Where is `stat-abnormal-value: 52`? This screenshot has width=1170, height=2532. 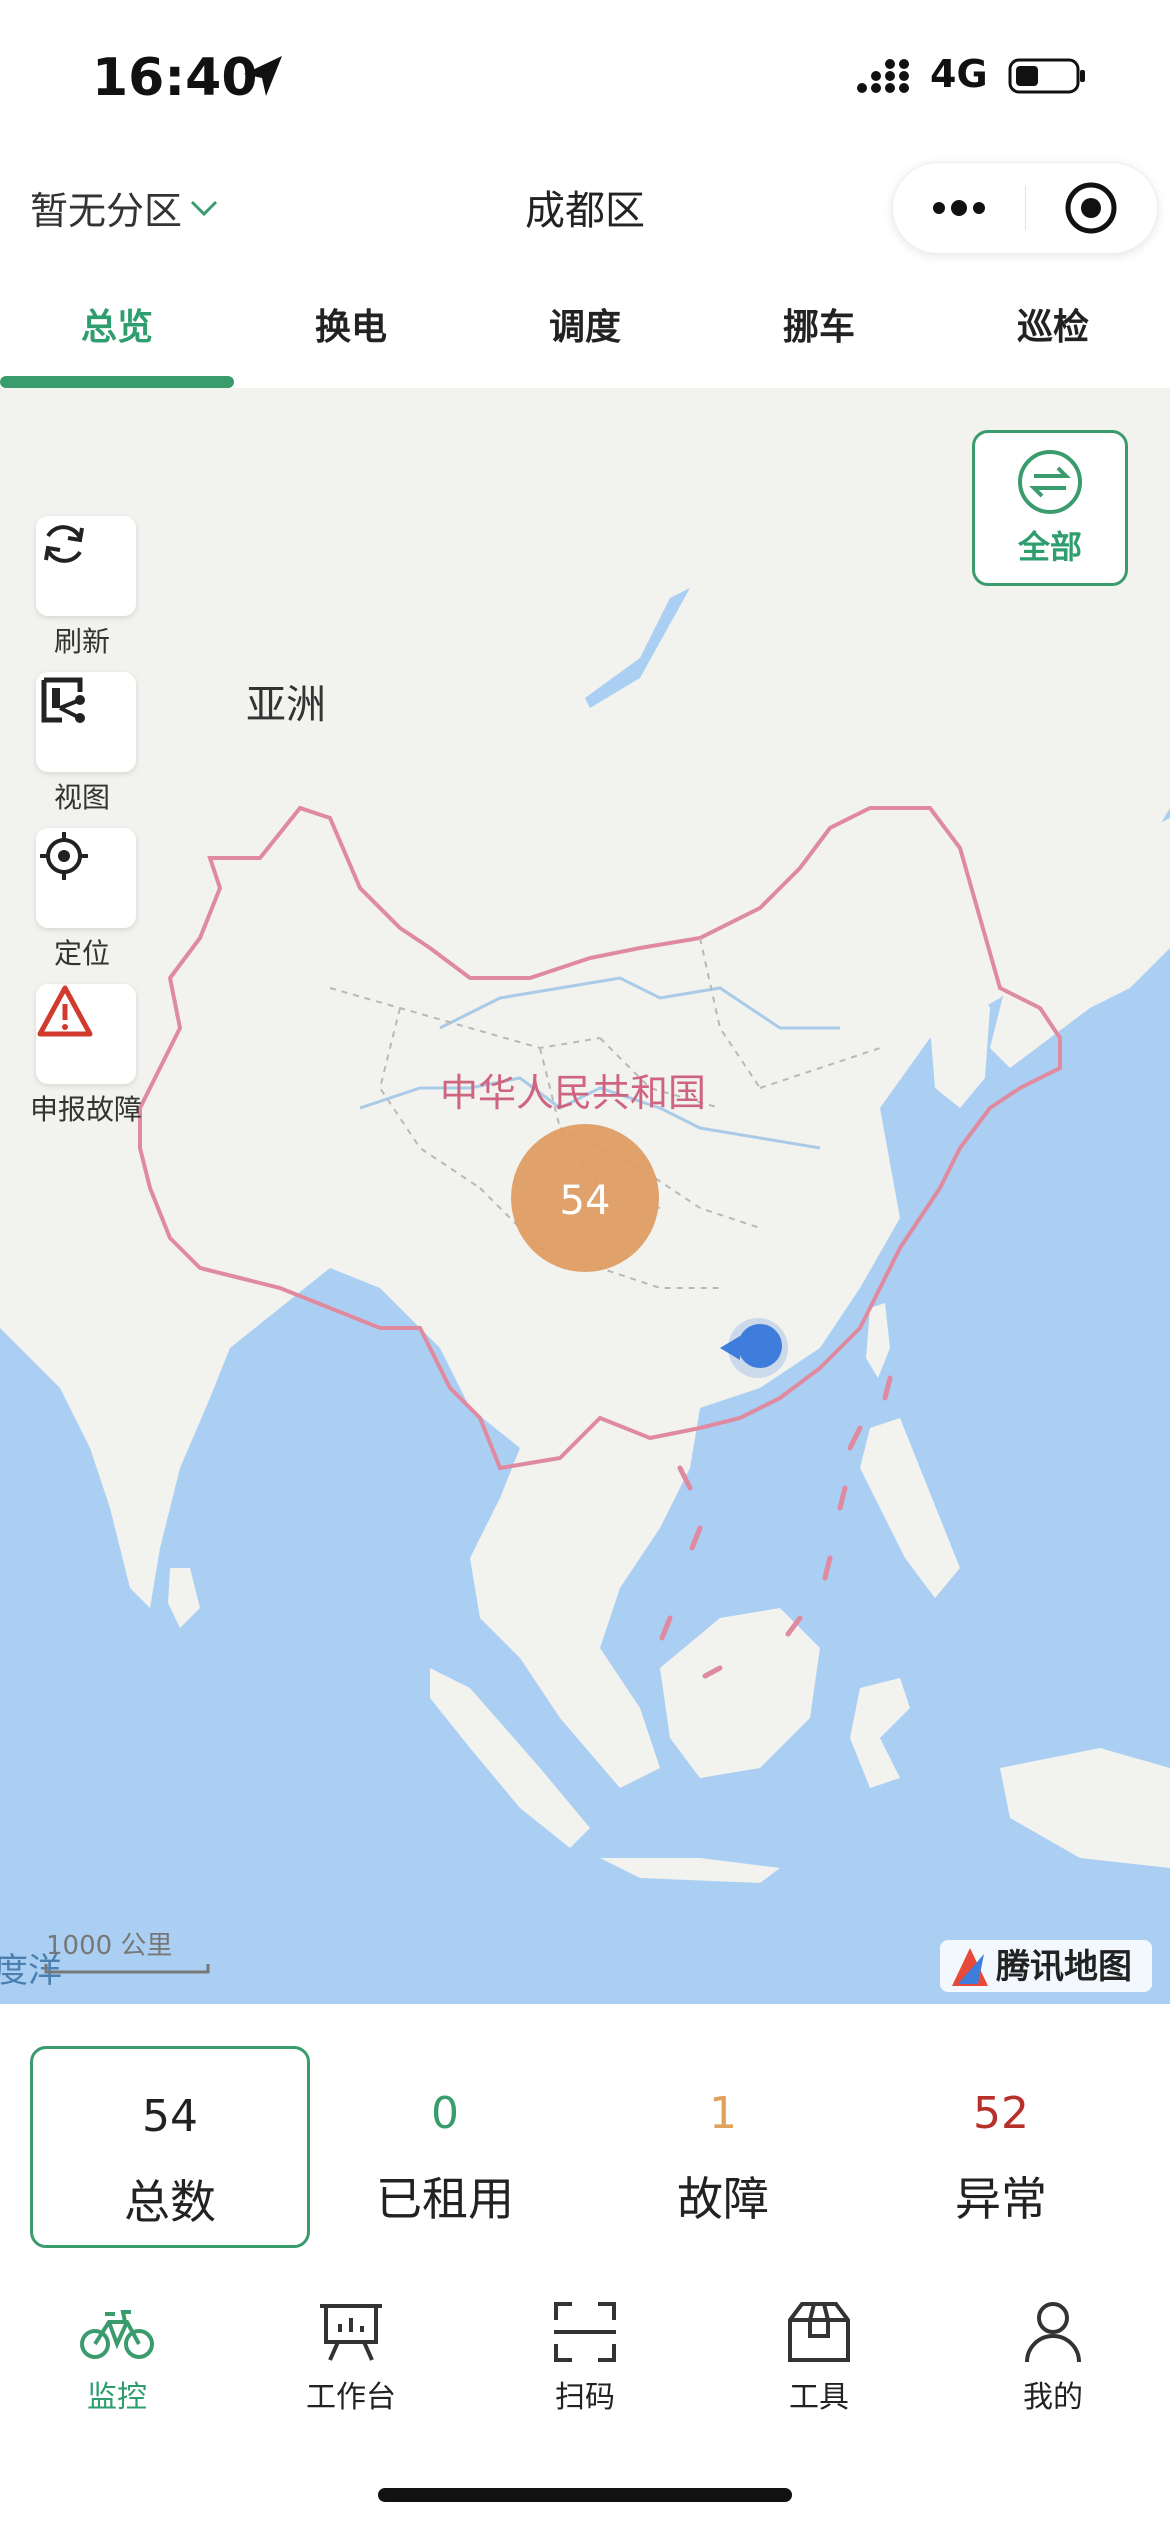
stat-abnormal-value: 52 is located at coordinates (1001, 2113).